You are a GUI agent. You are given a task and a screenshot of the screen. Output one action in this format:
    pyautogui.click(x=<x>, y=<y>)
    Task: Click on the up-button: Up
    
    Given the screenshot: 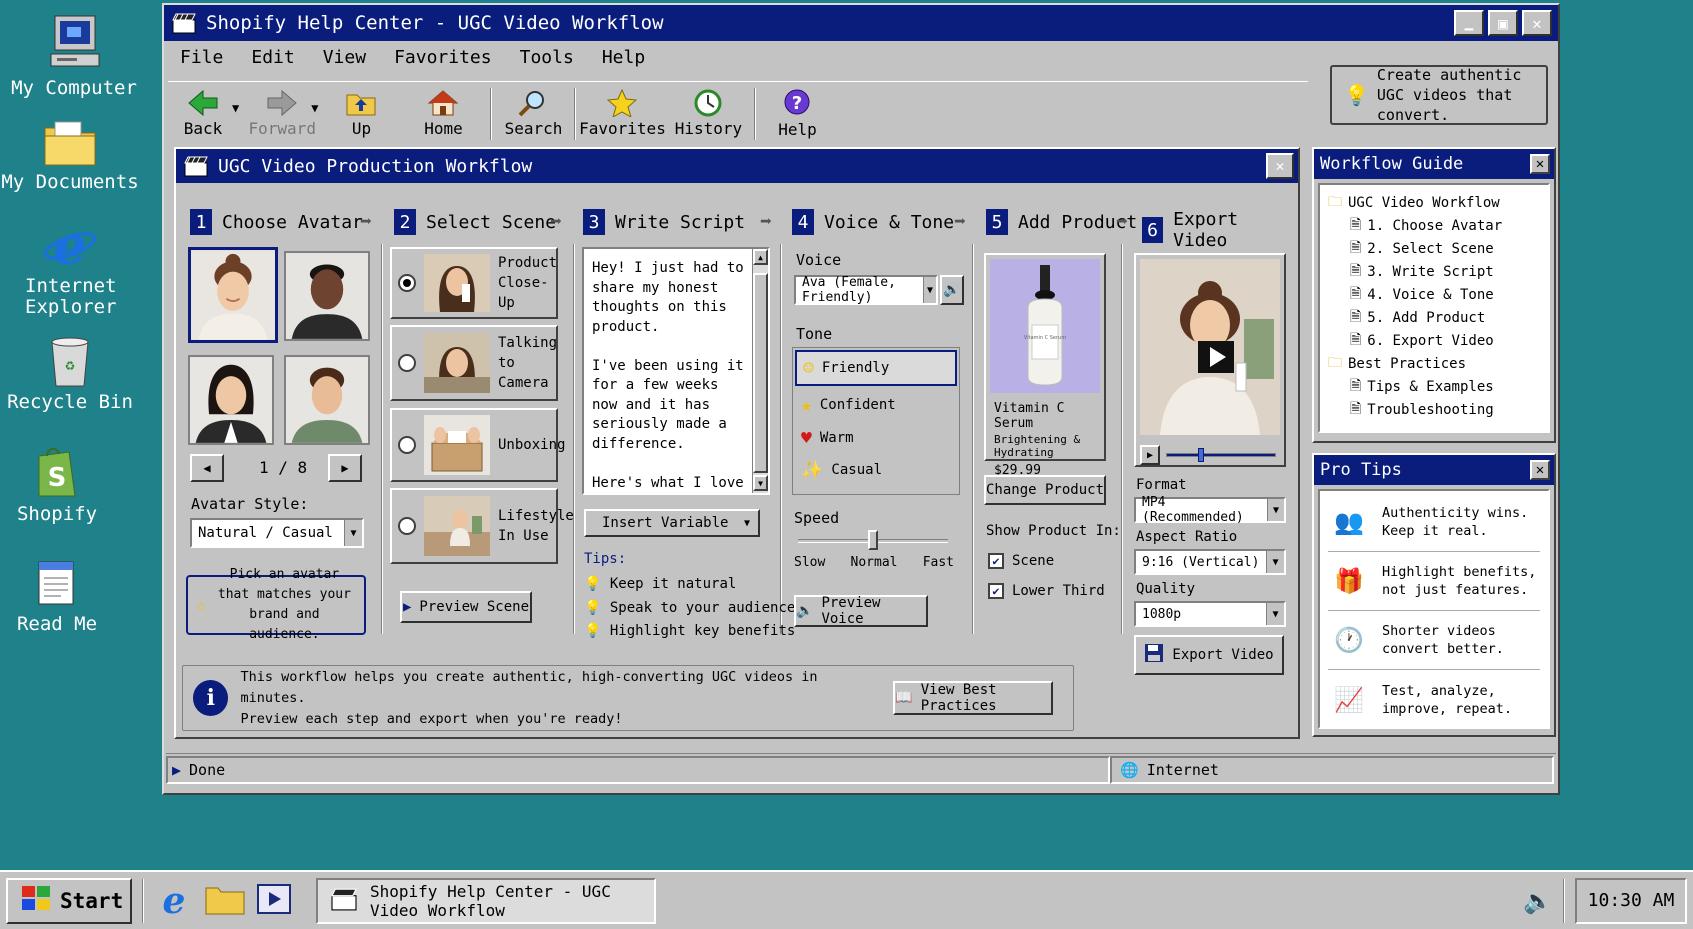 What is the action you would take?
    pyautogui.click(x=361, y=113)
    